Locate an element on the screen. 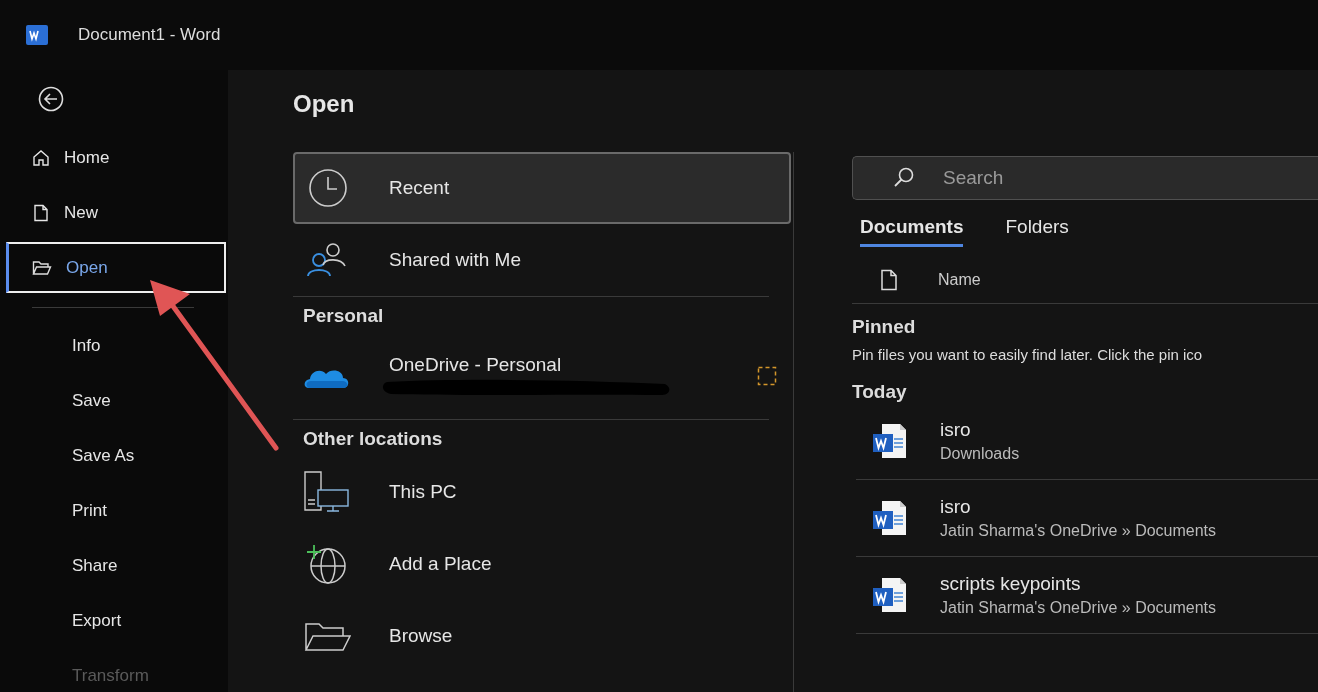  section-heading: Personal is located at coordinates (343, 316).